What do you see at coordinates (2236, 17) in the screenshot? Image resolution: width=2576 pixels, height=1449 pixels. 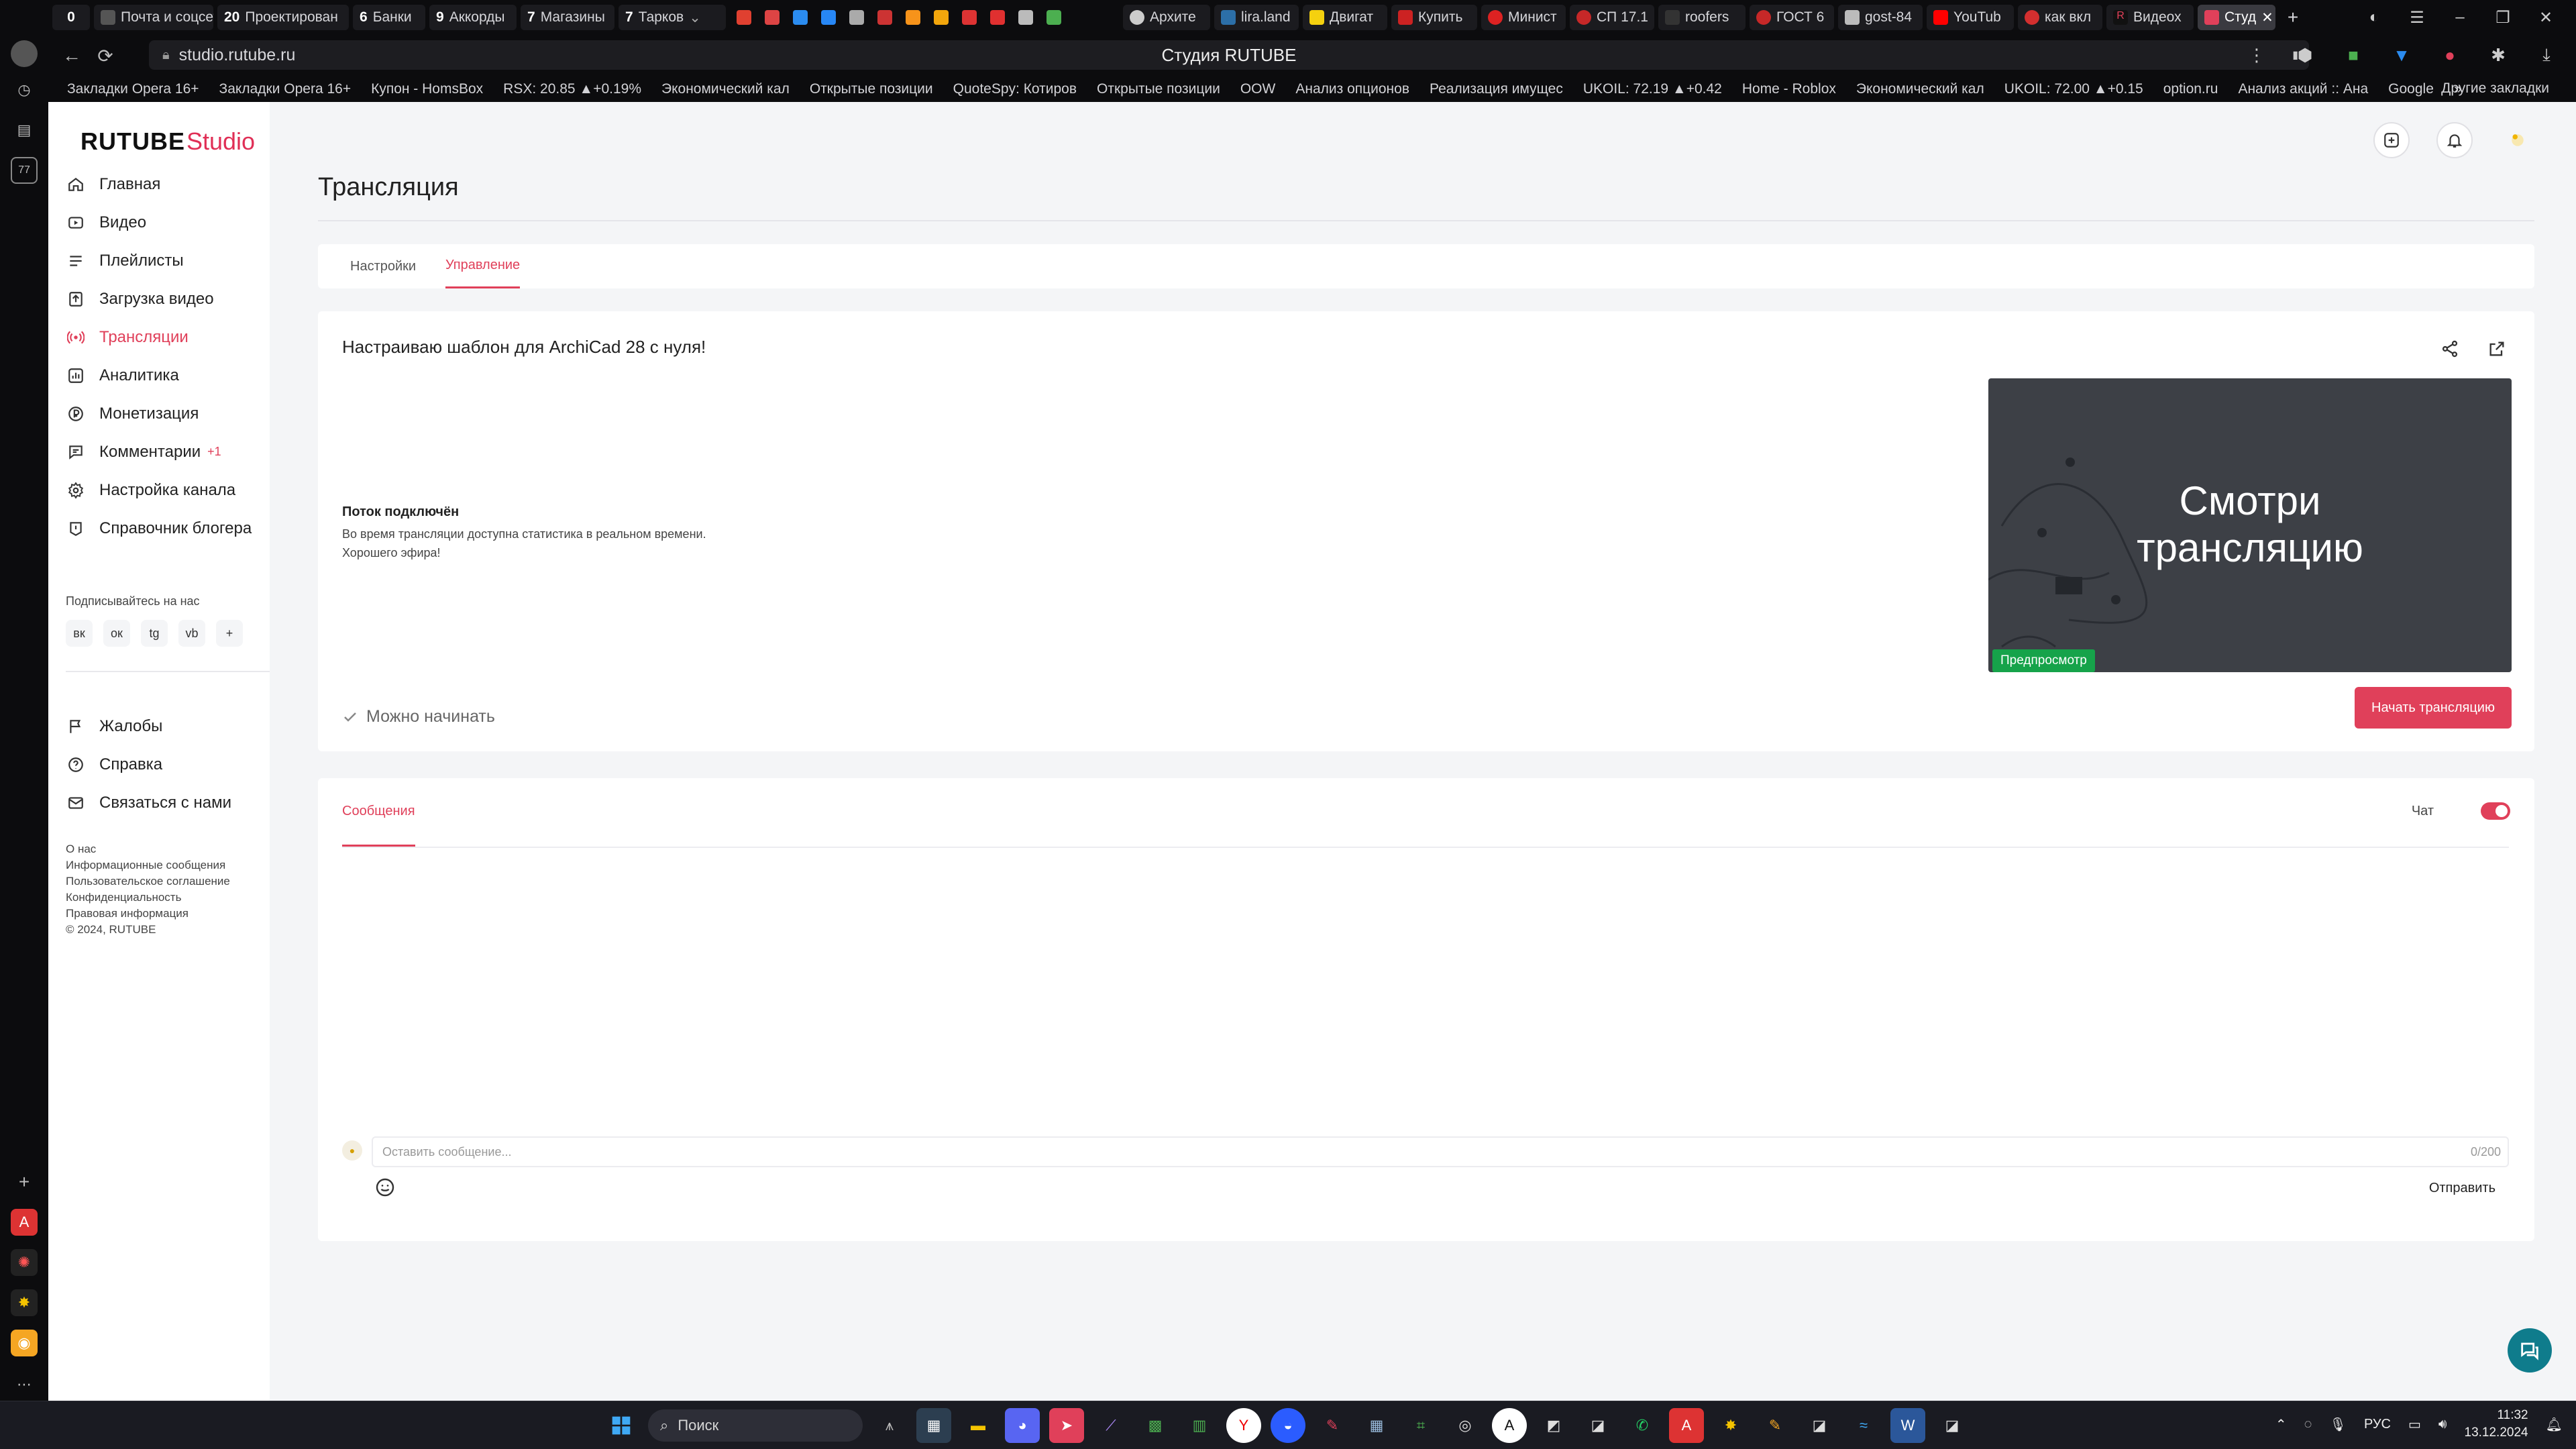 I see `browser-tab-active: Студ ✕` at bounding box center [2236, 17].